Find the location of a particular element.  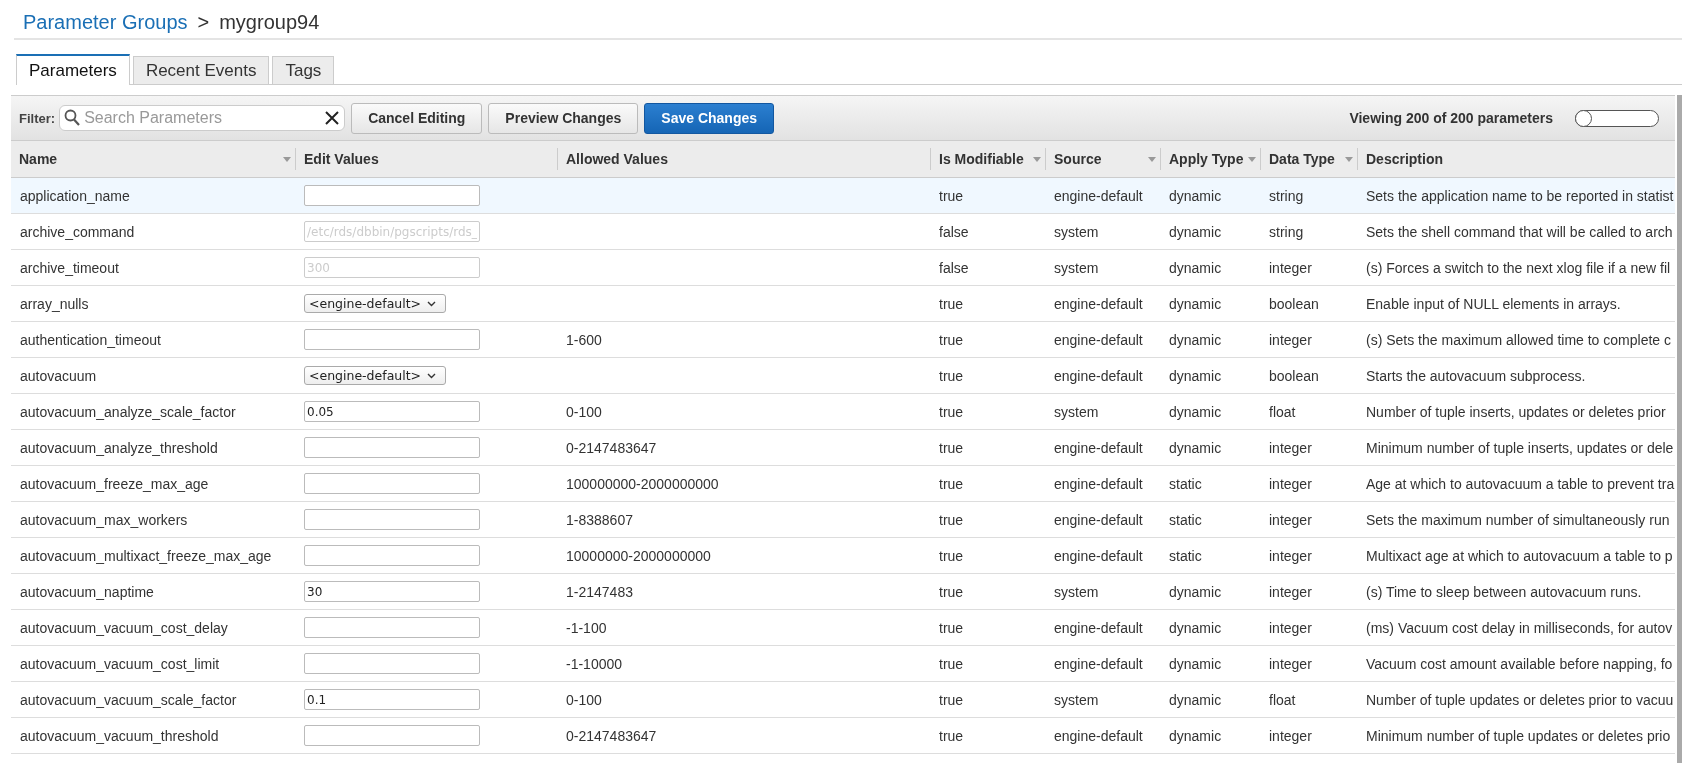

value-input: 0.05 is located at coordinates (392, 411).